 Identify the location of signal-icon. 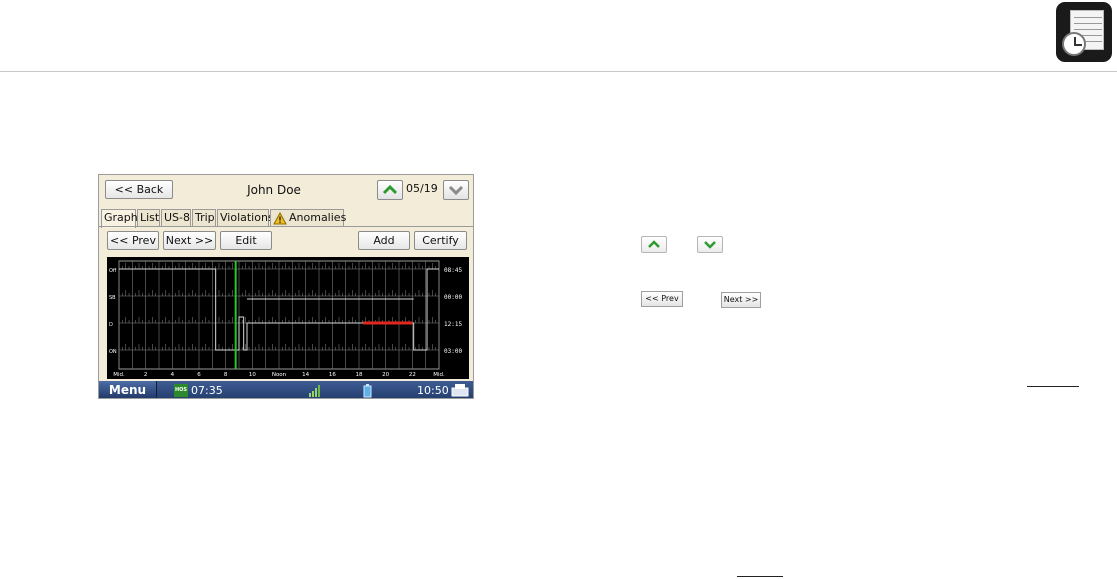
(314, 391).